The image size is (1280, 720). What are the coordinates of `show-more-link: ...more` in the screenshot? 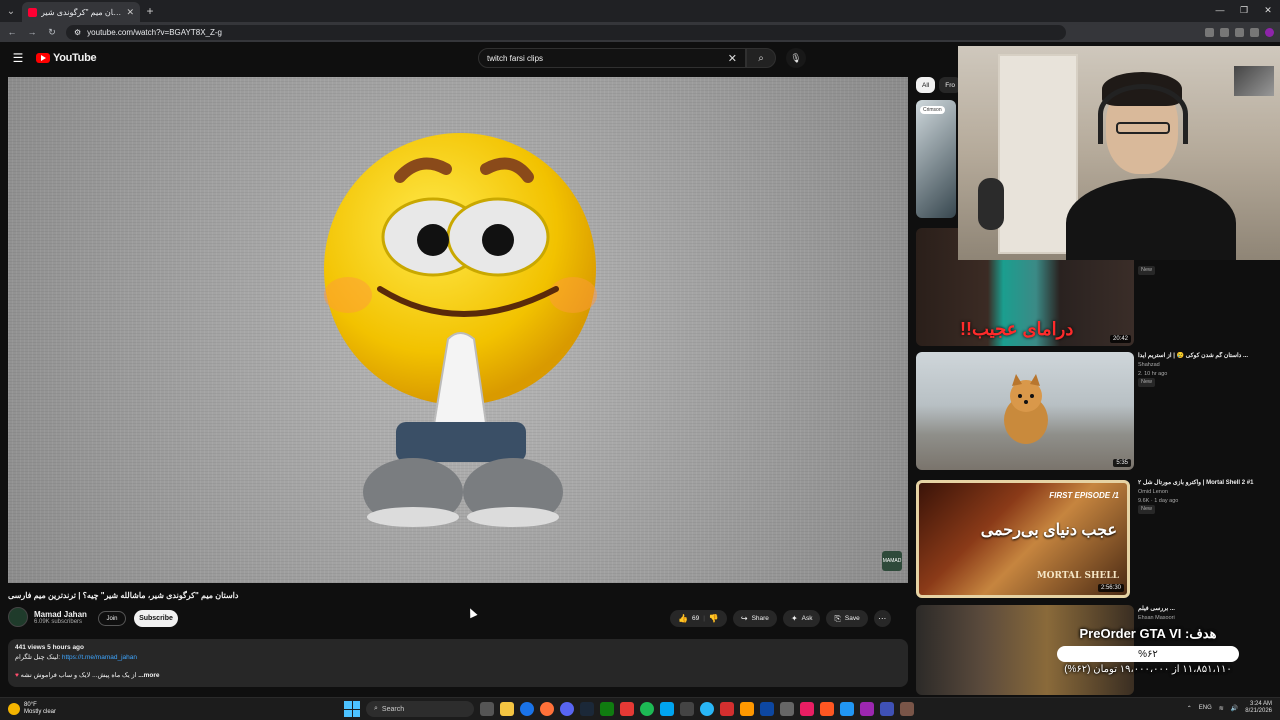 It's located at (148, 675).